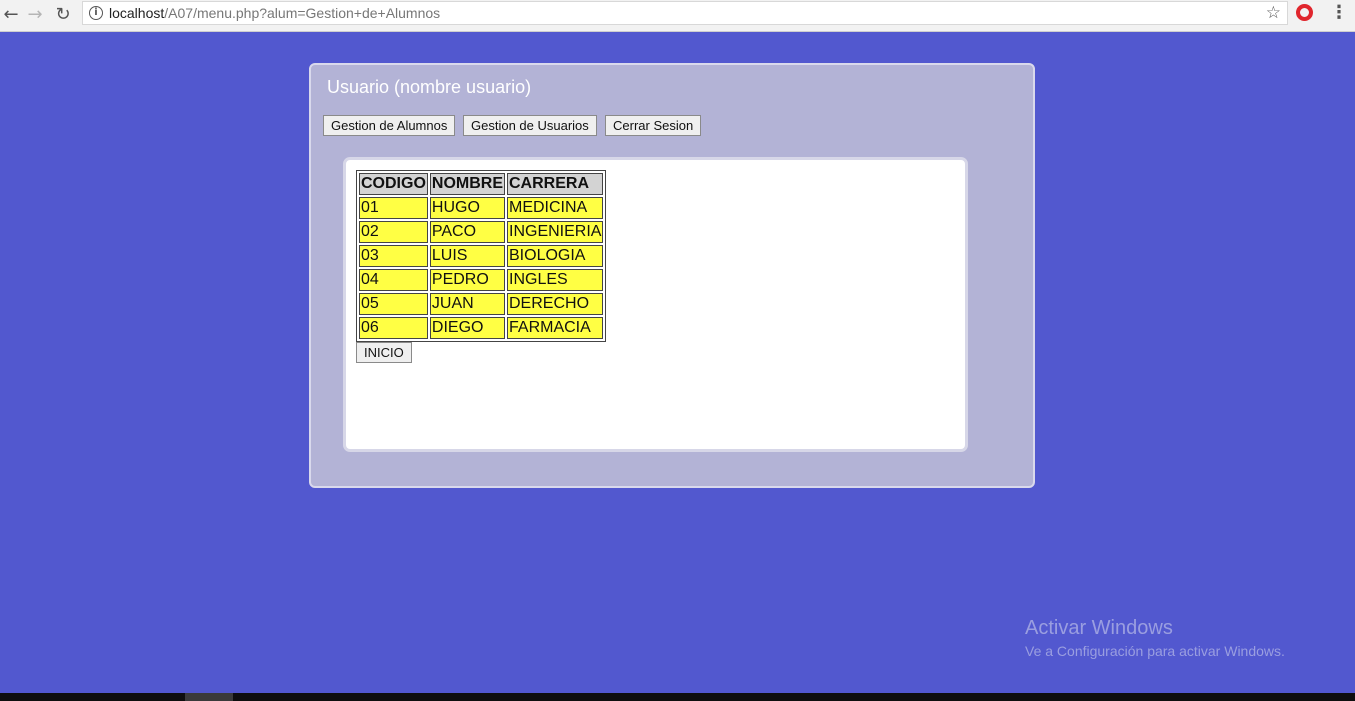  Describe the element at coordinates (384, 352) in the screenshot. I see `inicio-button: INICIO` at that location.